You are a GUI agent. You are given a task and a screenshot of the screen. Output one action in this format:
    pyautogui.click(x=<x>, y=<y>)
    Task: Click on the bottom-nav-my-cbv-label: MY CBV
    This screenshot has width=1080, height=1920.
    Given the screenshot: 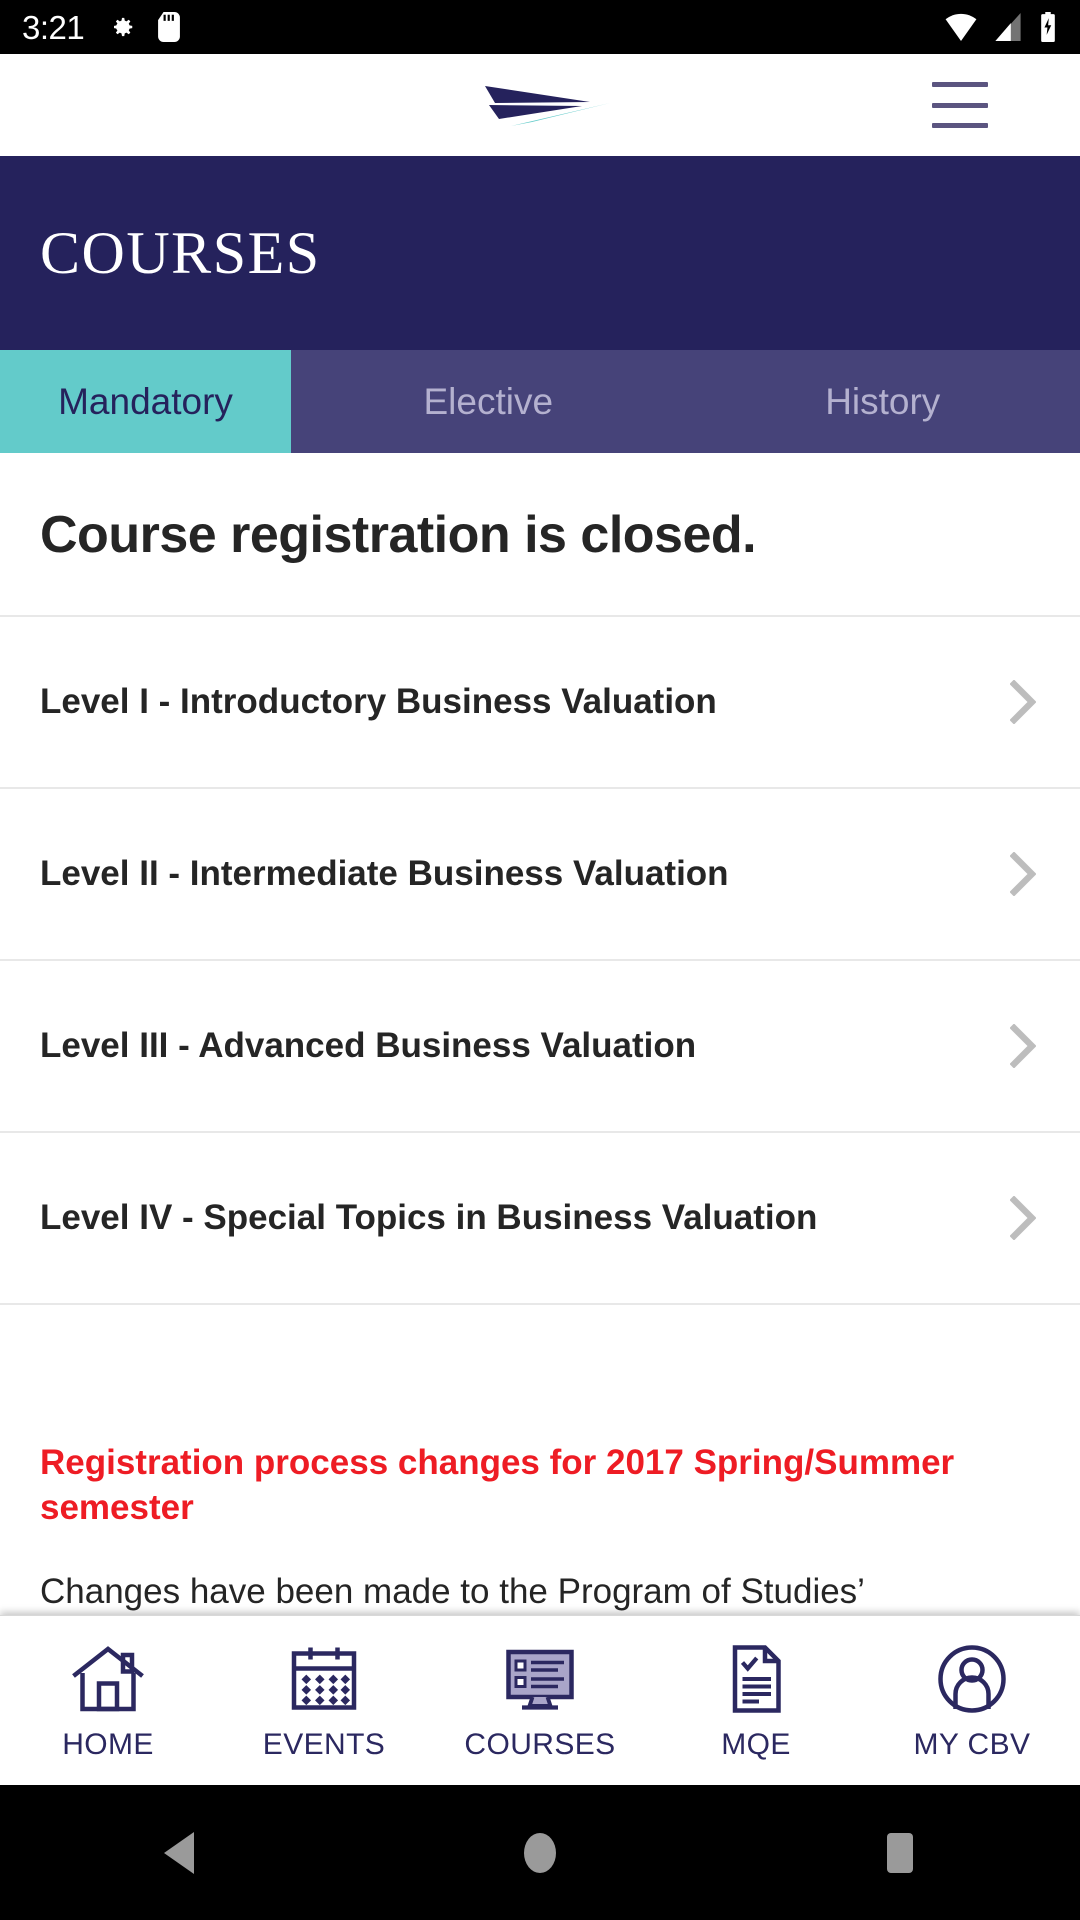 What is the action you would take?
    pyautogui.click(x=972, y=1744)
    